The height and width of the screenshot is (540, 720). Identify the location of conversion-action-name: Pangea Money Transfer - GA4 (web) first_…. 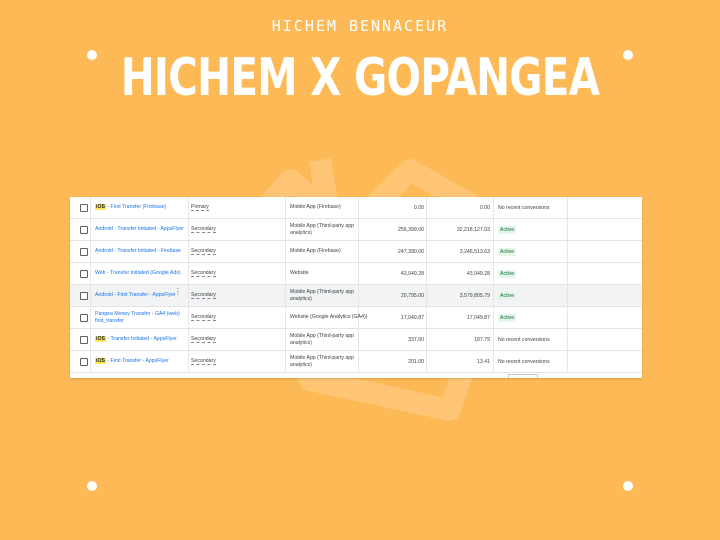
(137, 317).